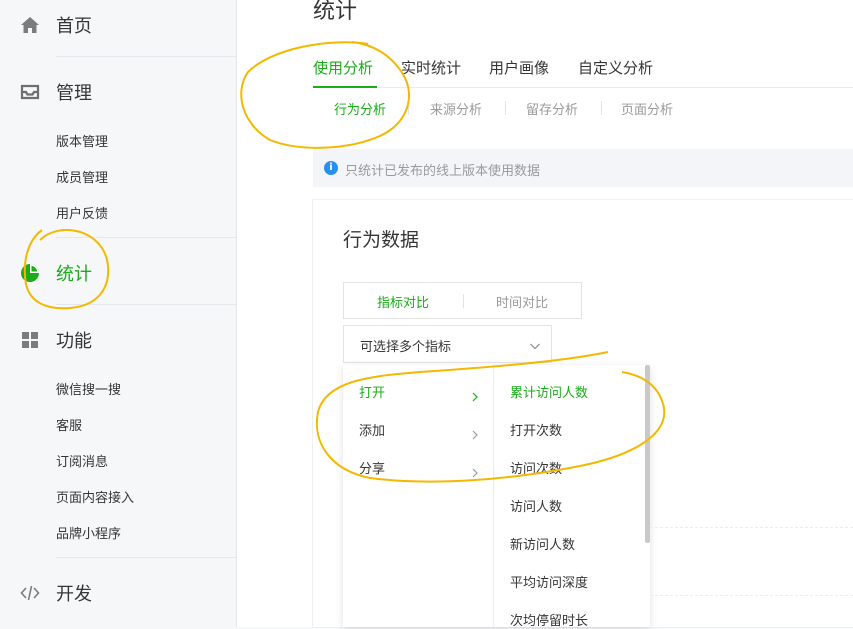 Image resolution: width=853 pixels, height=629 pixels. What do you see at coordinates (30, 273) in the screenshot?
I see `pie-chart-icon` at bounding box center [30, 273].